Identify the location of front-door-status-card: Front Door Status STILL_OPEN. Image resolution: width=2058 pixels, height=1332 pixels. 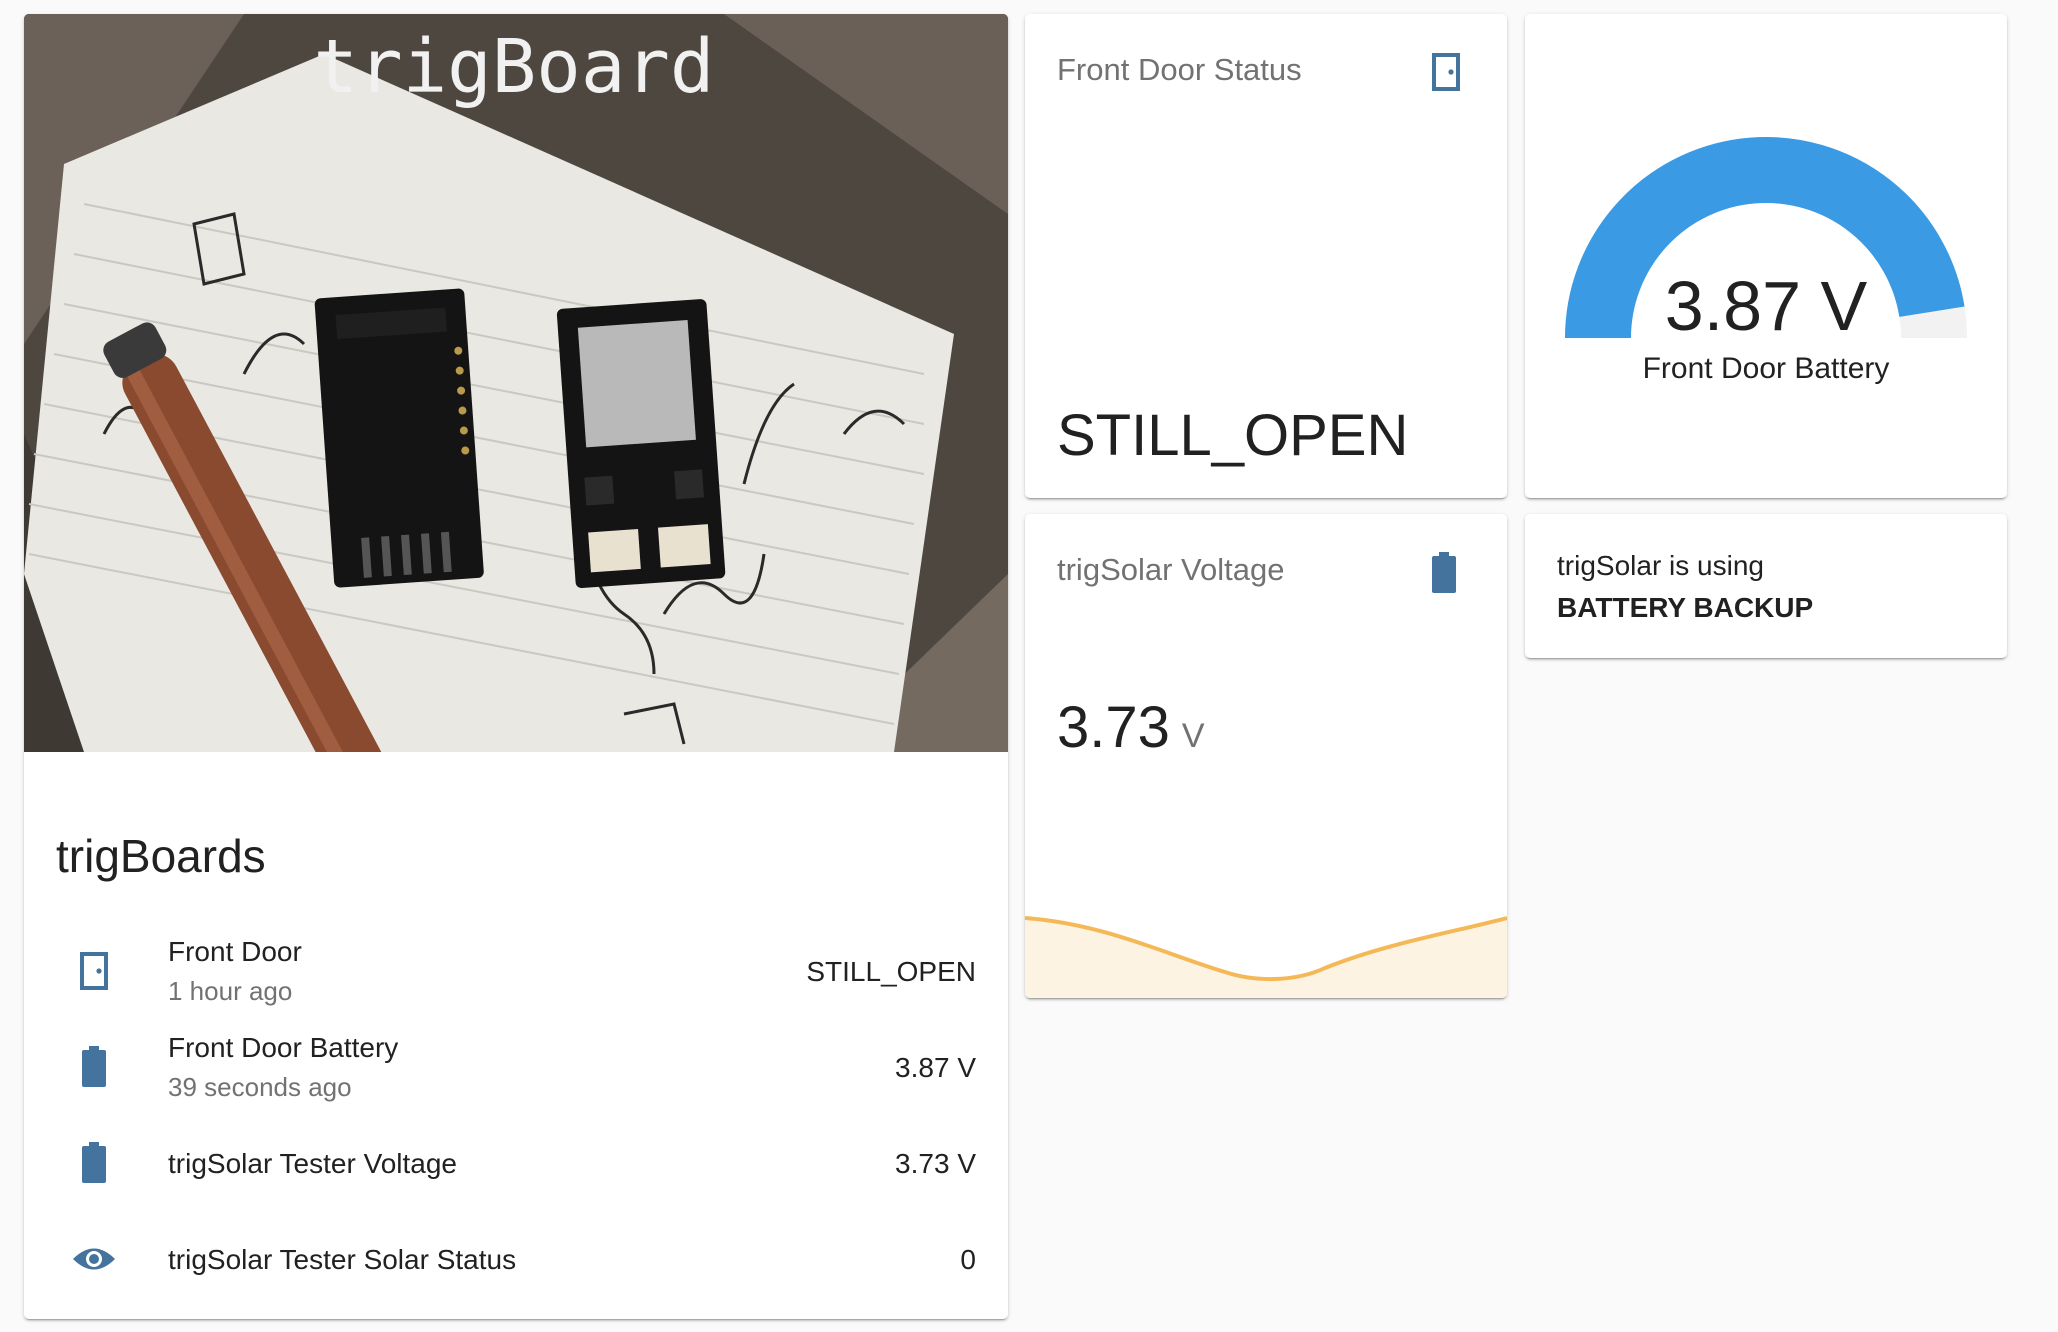
(1266, 256).